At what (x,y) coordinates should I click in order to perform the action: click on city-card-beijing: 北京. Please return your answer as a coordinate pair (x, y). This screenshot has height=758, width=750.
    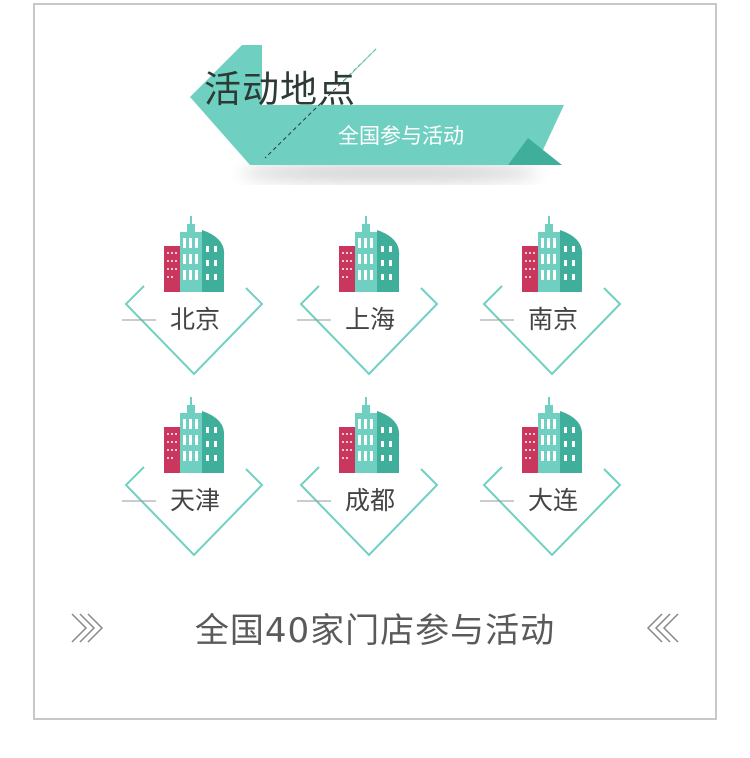
    Looking at the image, I should click on (197, 296).